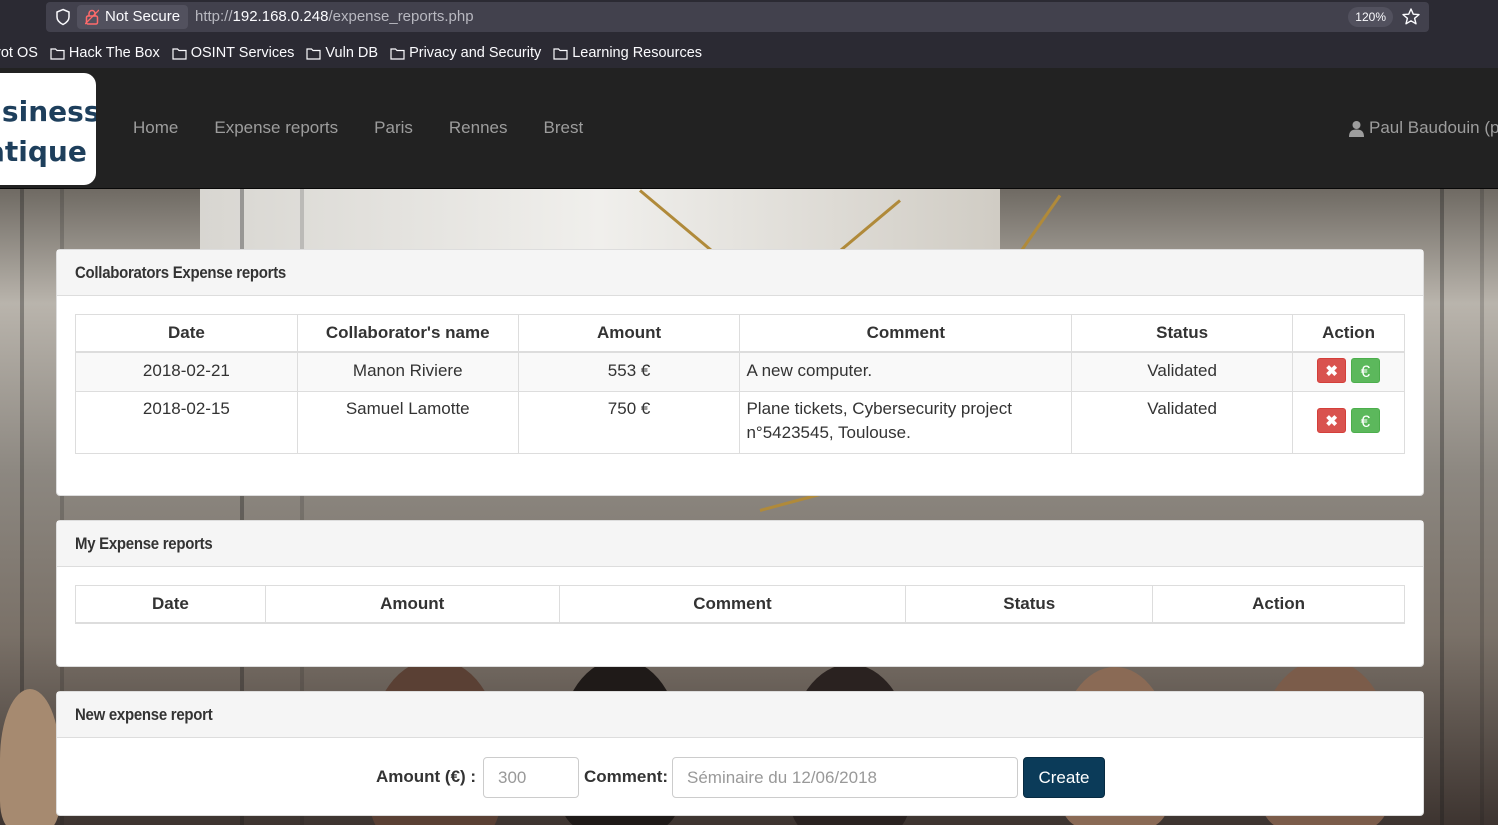 Image resolution: width=1498 pixels, height=825 pixels. I want to click on company-logo: usiness atique, so click(48, 129).